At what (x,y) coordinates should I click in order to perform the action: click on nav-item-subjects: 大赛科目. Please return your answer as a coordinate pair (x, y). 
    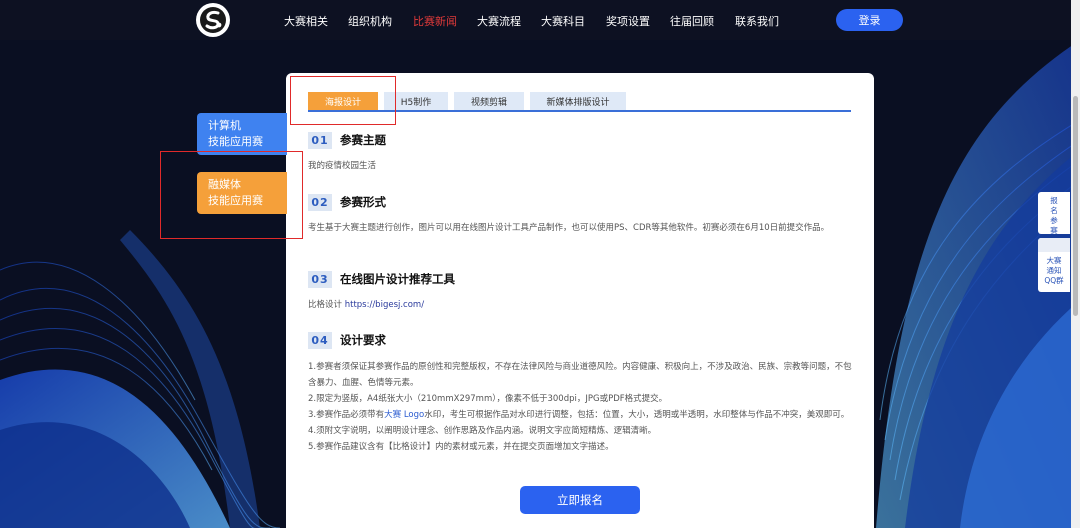
    Looking at the image, I should click on (563, 21).